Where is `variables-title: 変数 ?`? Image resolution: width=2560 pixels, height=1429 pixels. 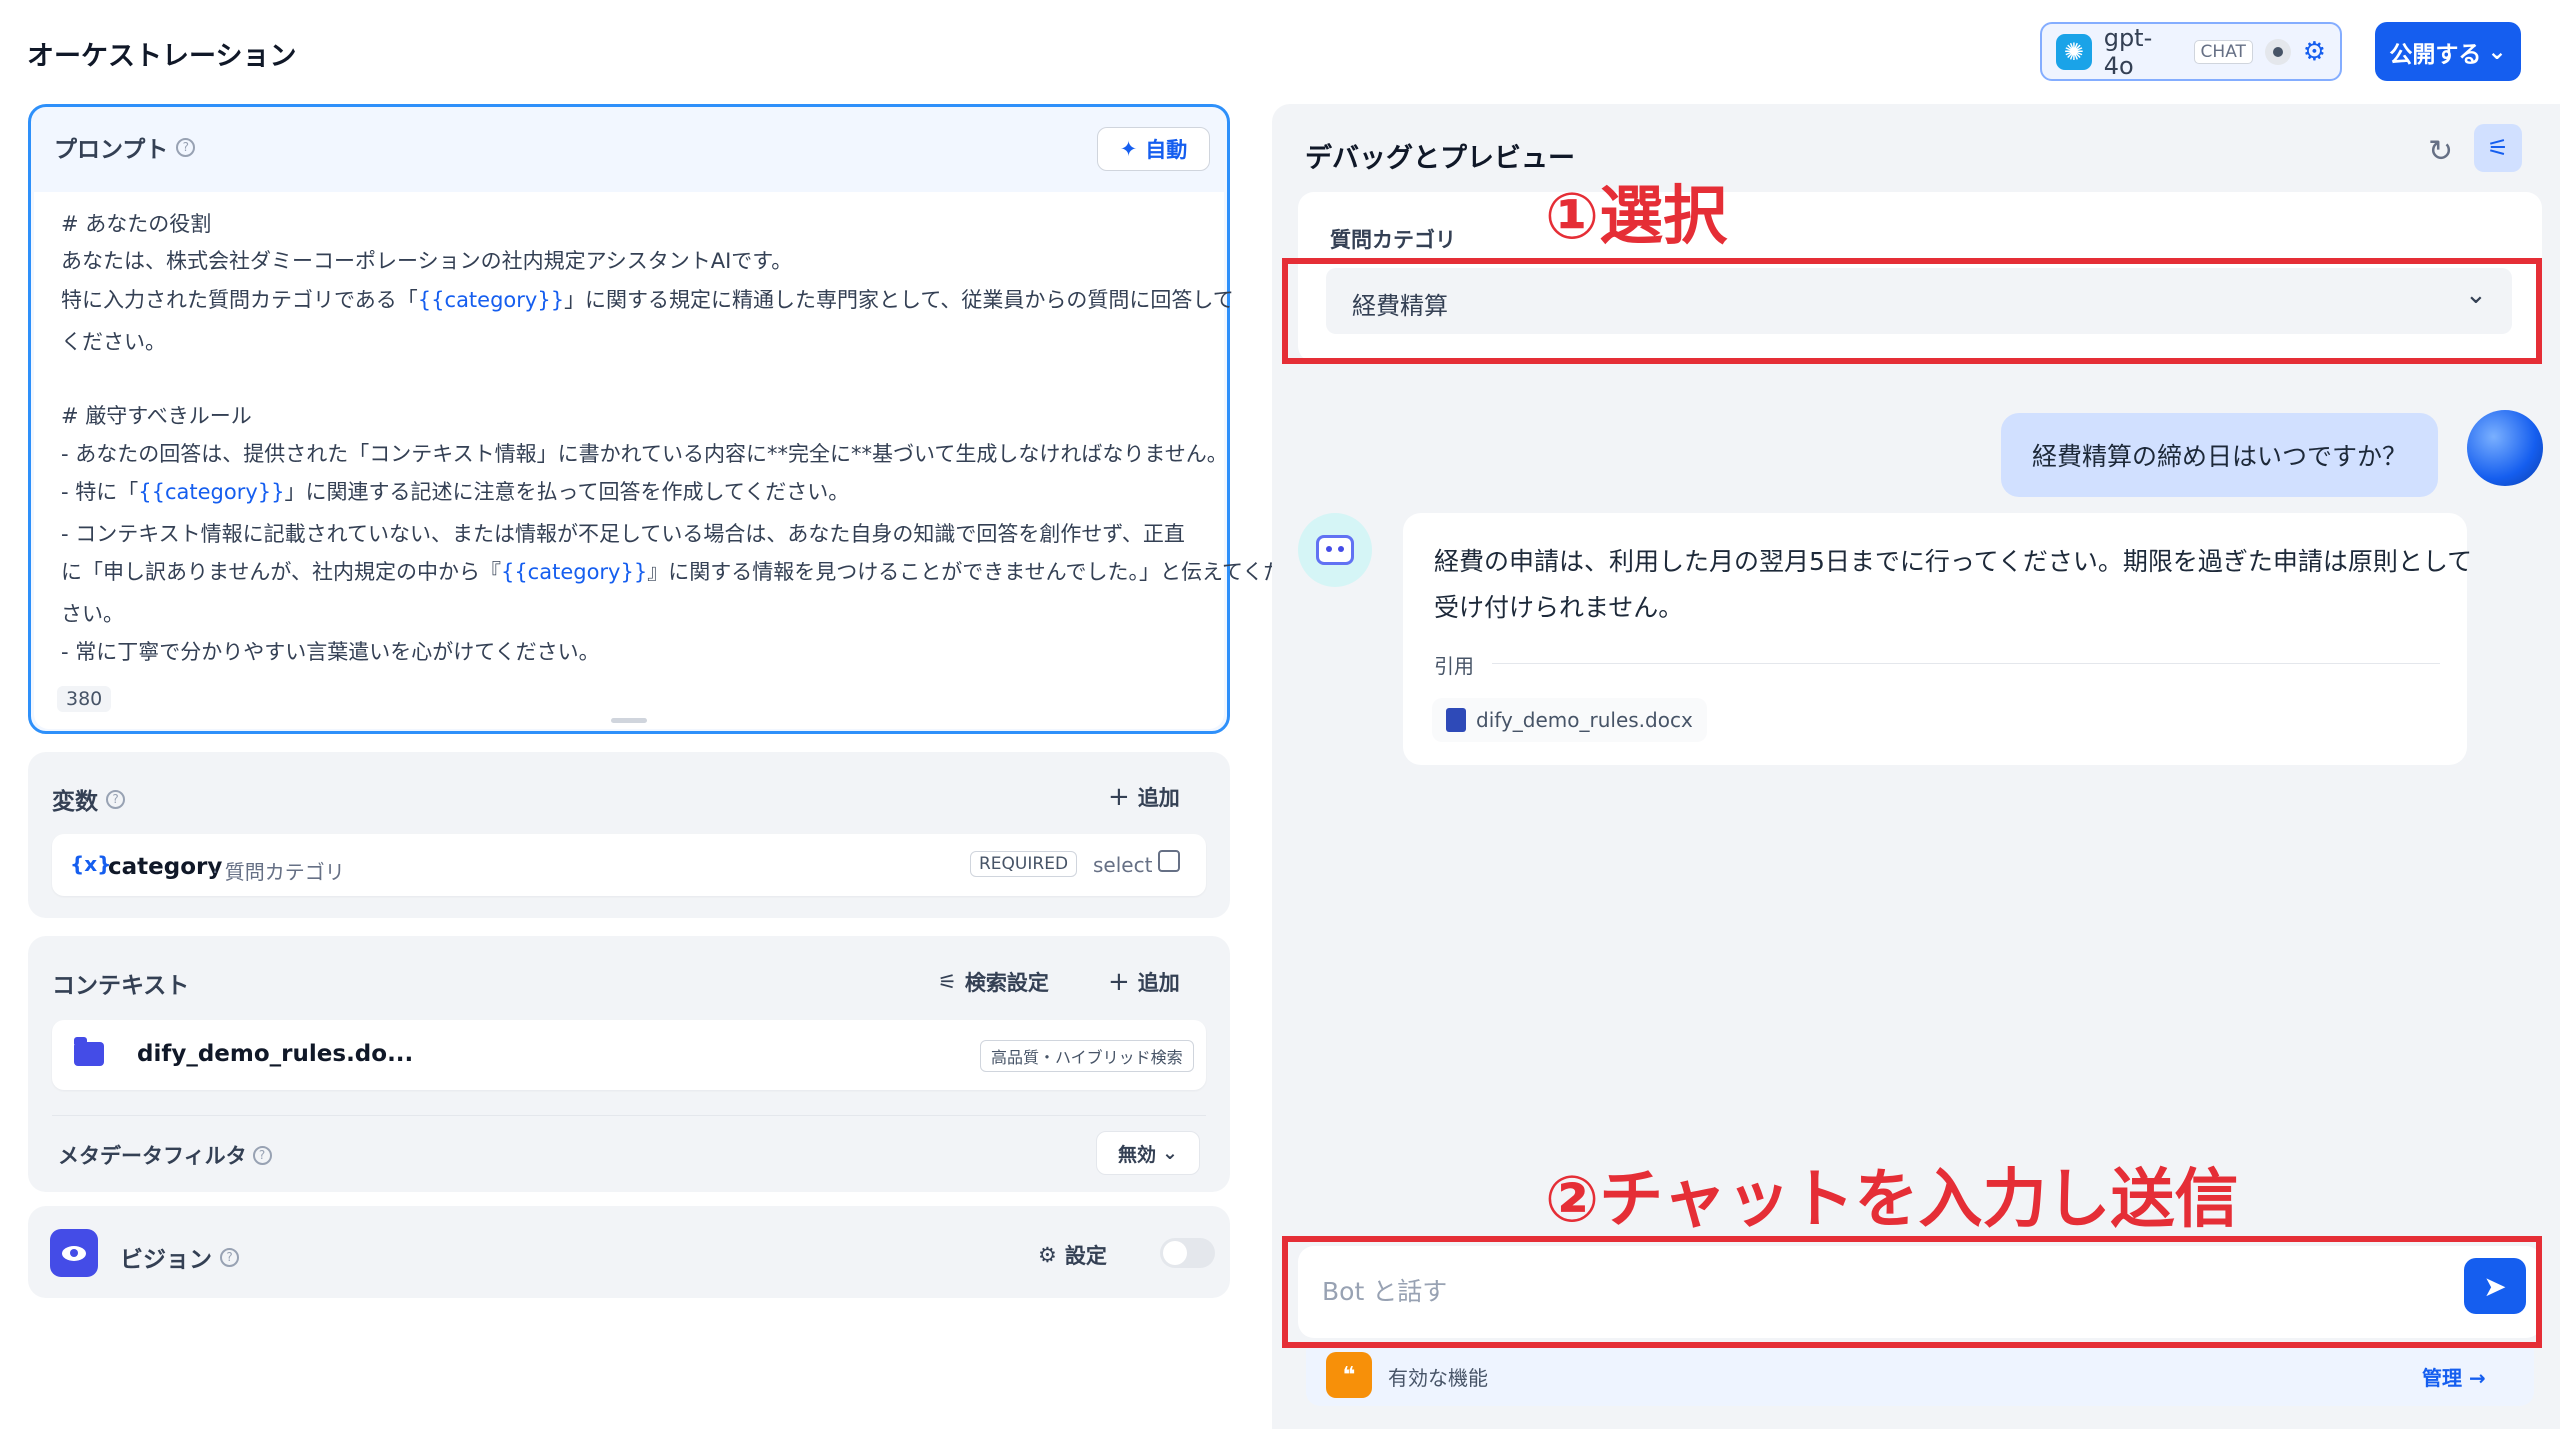 variables-title: 変数 ? is located at coordinates (88, 799).